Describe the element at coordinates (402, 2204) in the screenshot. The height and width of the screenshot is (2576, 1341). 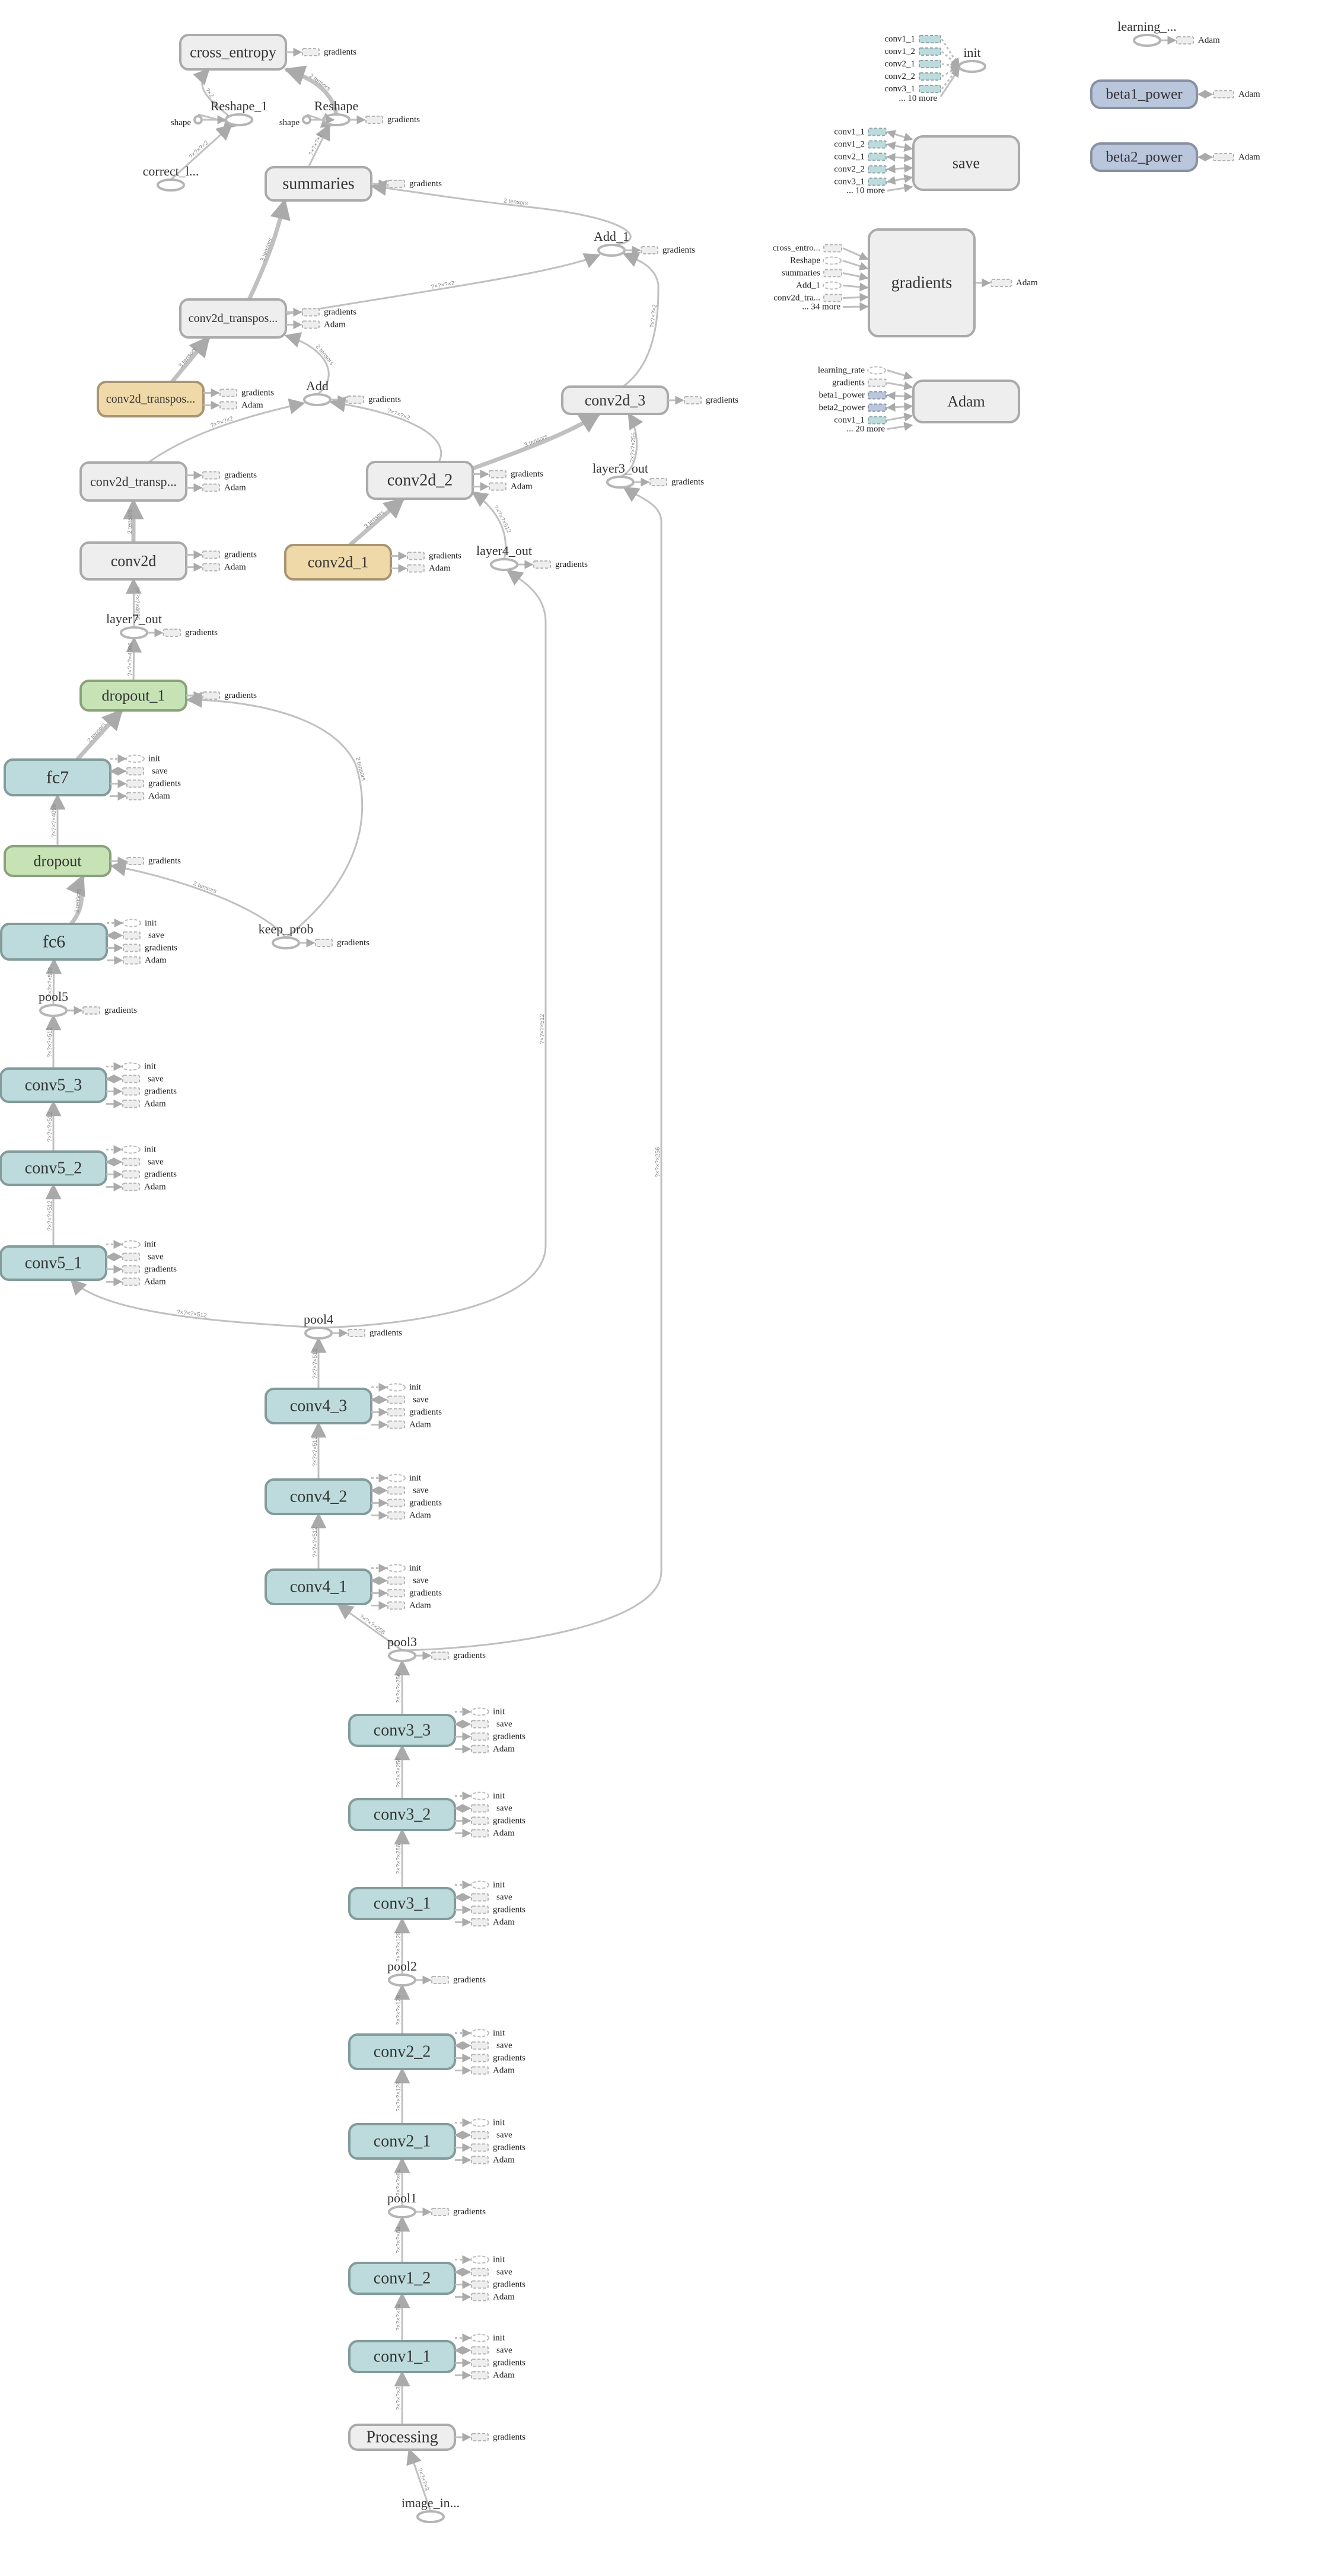
I see `op-pool1: pool1` at that location.